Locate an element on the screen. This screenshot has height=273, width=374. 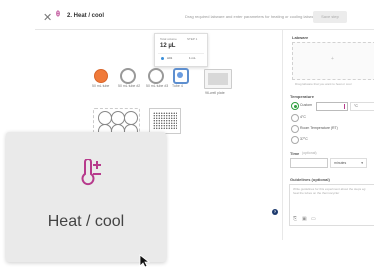
popup-row-key: A01 is located at coordinates (170, 58).